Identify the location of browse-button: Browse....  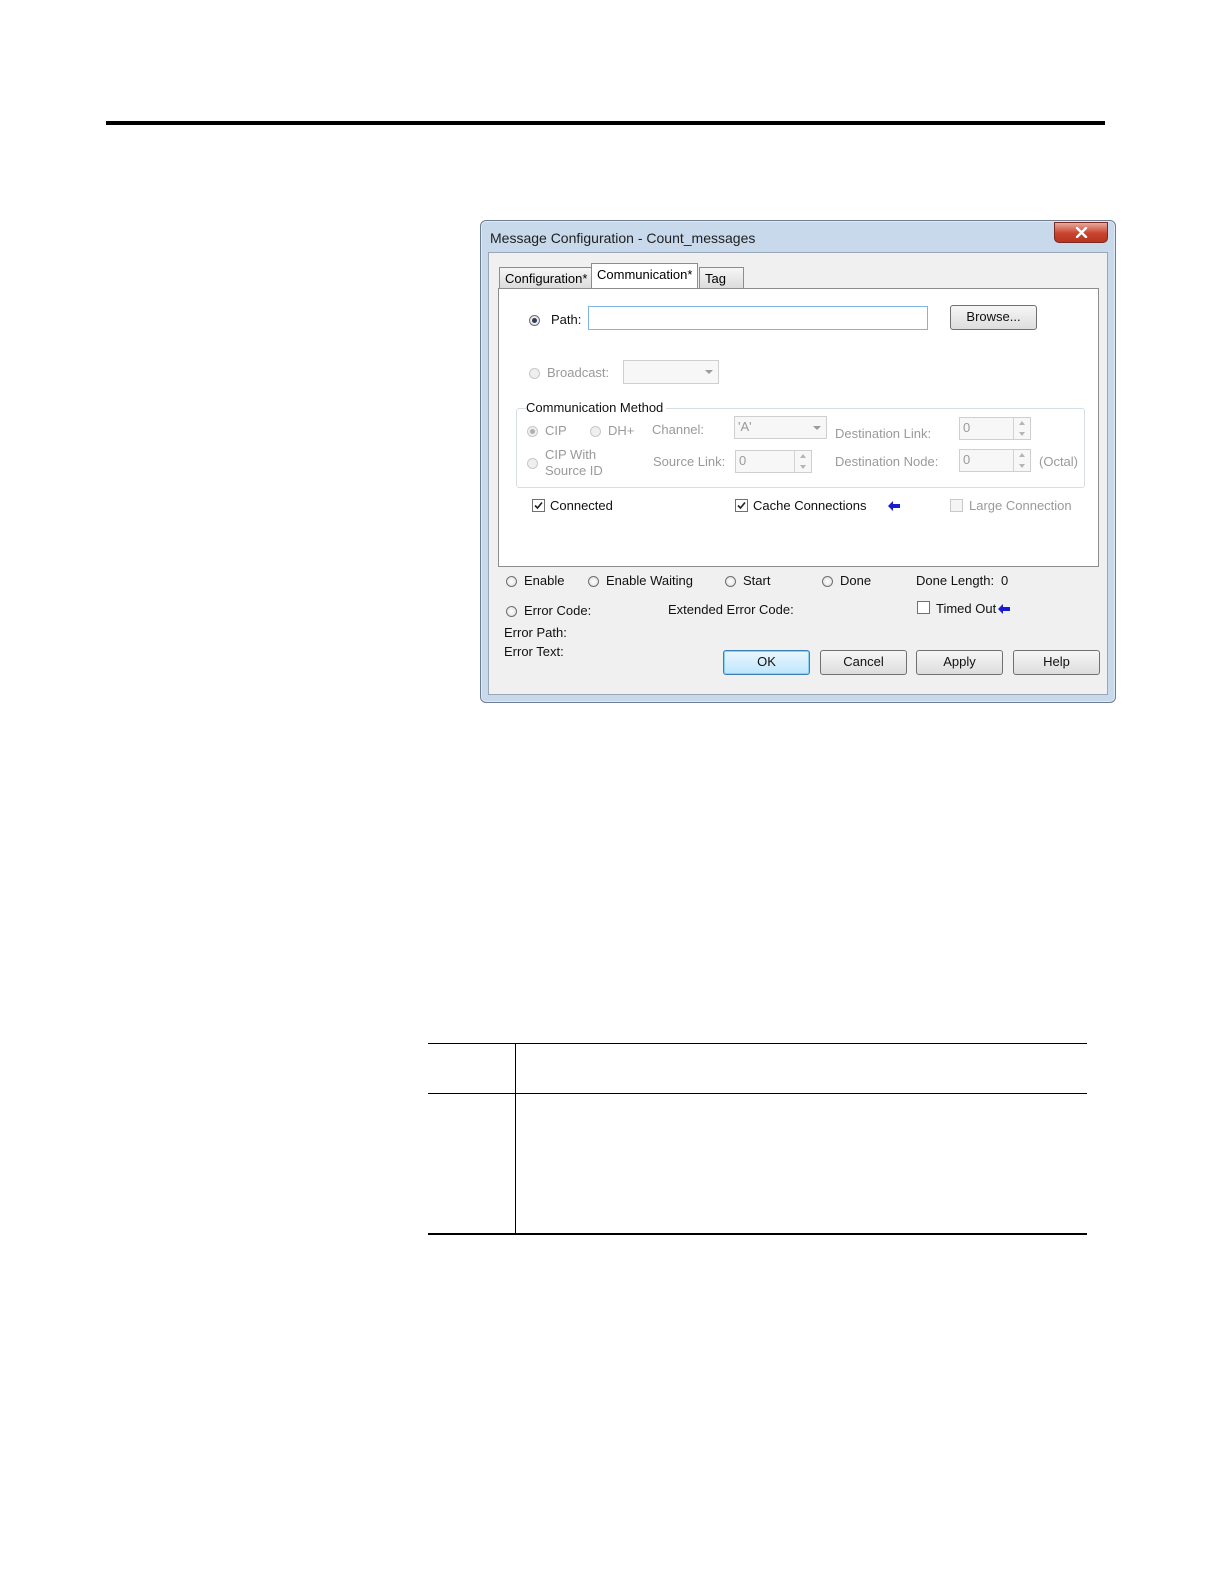
(993, 317).